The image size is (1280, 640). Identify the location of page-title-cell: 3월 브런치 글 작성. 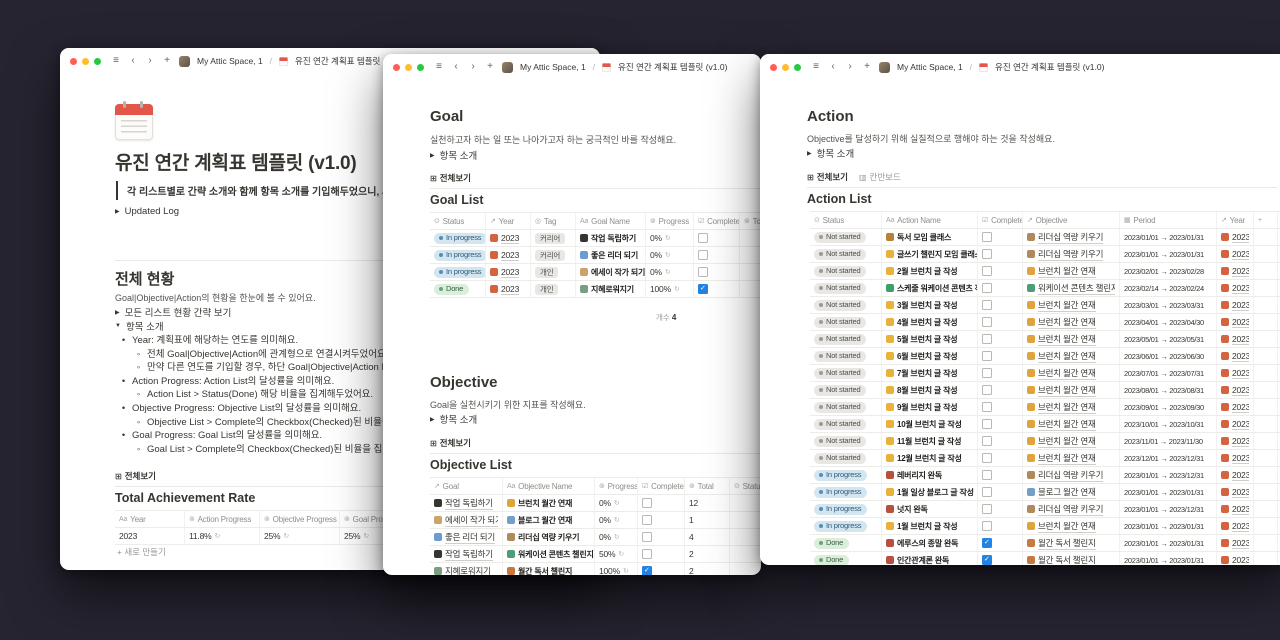
(927, 305).